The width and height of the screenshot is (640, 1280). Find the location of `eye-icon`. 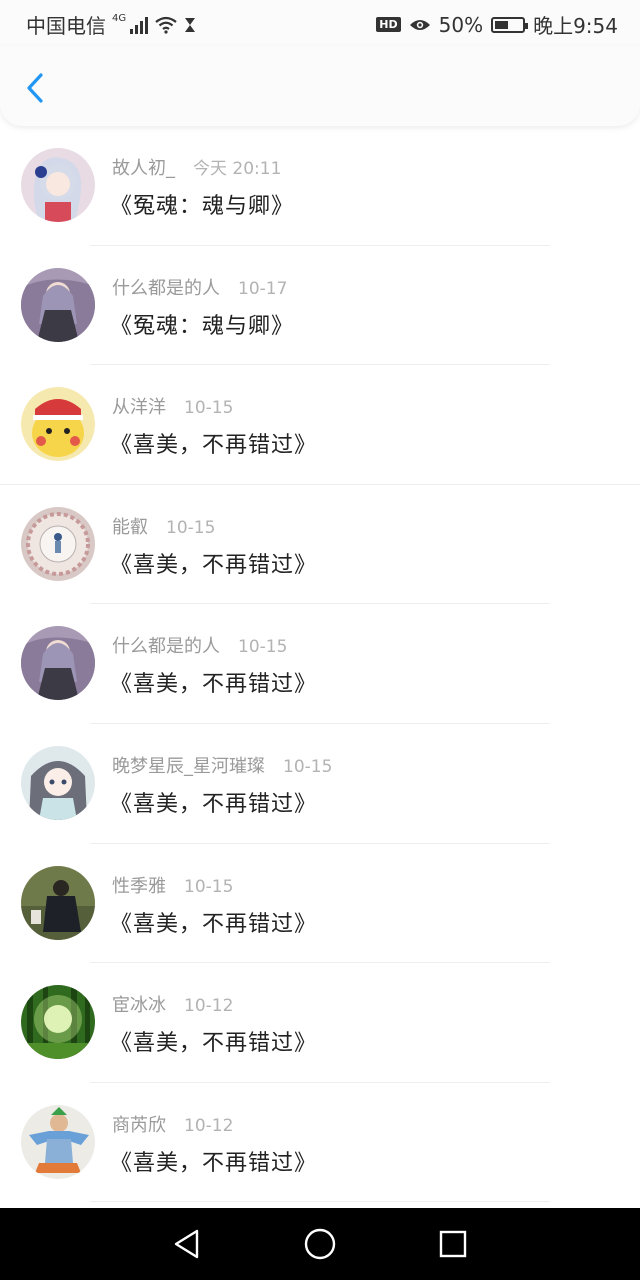

eye-icon is located at coordinates (419, 24).